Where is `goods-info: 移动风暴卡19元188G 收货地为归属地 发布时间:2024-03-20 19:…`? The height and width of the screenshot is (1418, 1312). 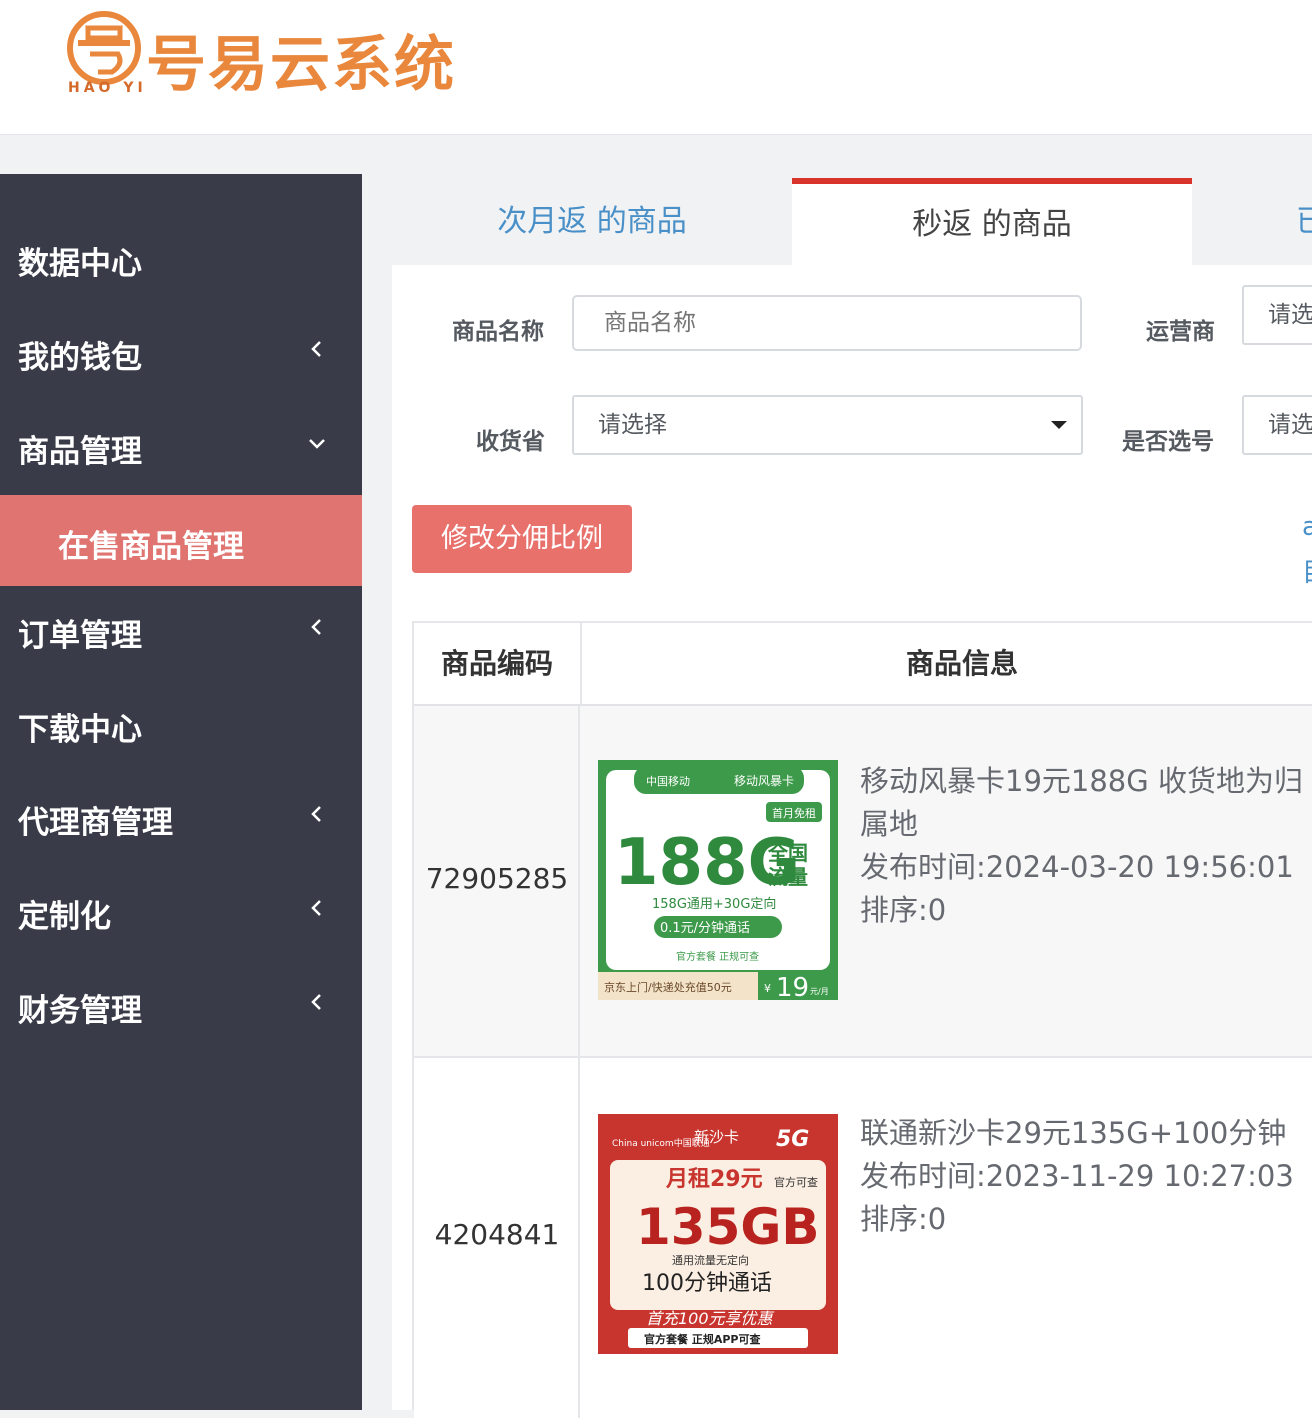
goods-info: 移动风暴卡19元188G 收货地为归属地 发布时间:2024-03-20 19:… is located at coordinates (1086, 846).